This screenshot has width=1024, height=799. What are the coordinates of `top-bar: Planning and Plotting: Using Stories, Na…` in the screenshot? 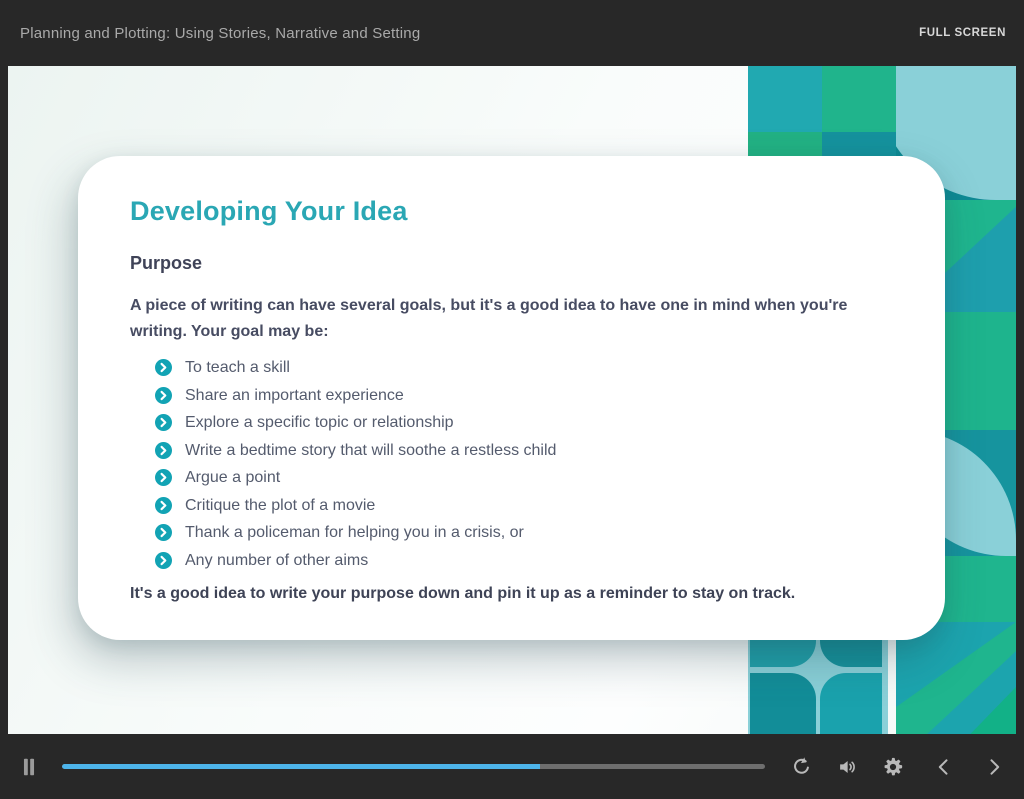 It's located at (512, 33).